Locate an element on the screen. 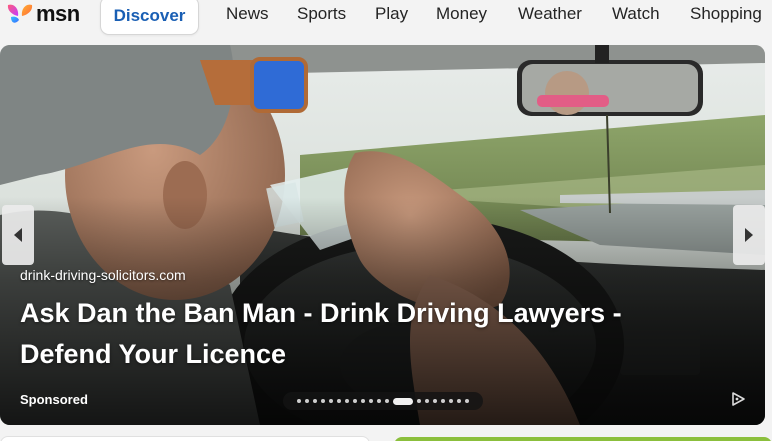  brand-name: msn is located at coordinates (58, 13).